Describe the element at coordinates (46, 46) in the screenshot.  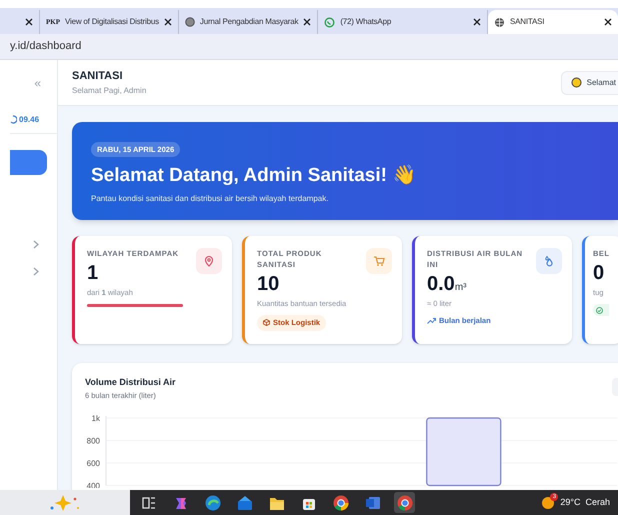
I see `address-field: y.id/dashboard` at that location.